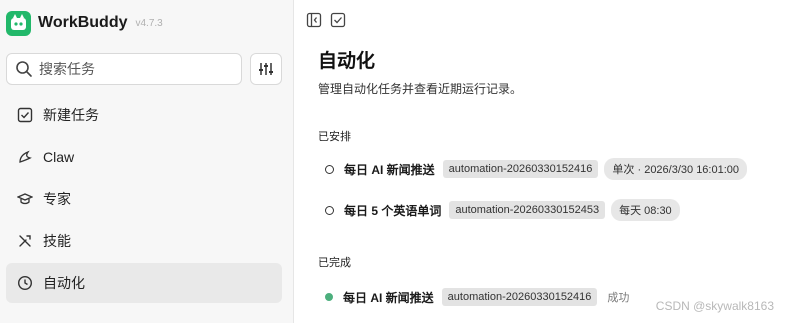 The image size is (790, 323). What do you see at coordinates (393, 210) in the screenshot?
I see `task-name: 每日 5 个英语单词` at bounding box center [393, 210].